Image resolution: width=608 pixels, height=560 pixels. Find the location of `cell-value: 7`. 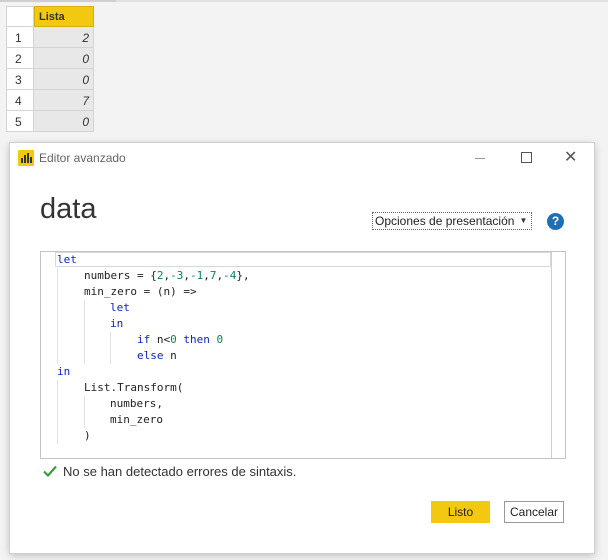

cell-value: 7 is located at coordinates (64, 100).